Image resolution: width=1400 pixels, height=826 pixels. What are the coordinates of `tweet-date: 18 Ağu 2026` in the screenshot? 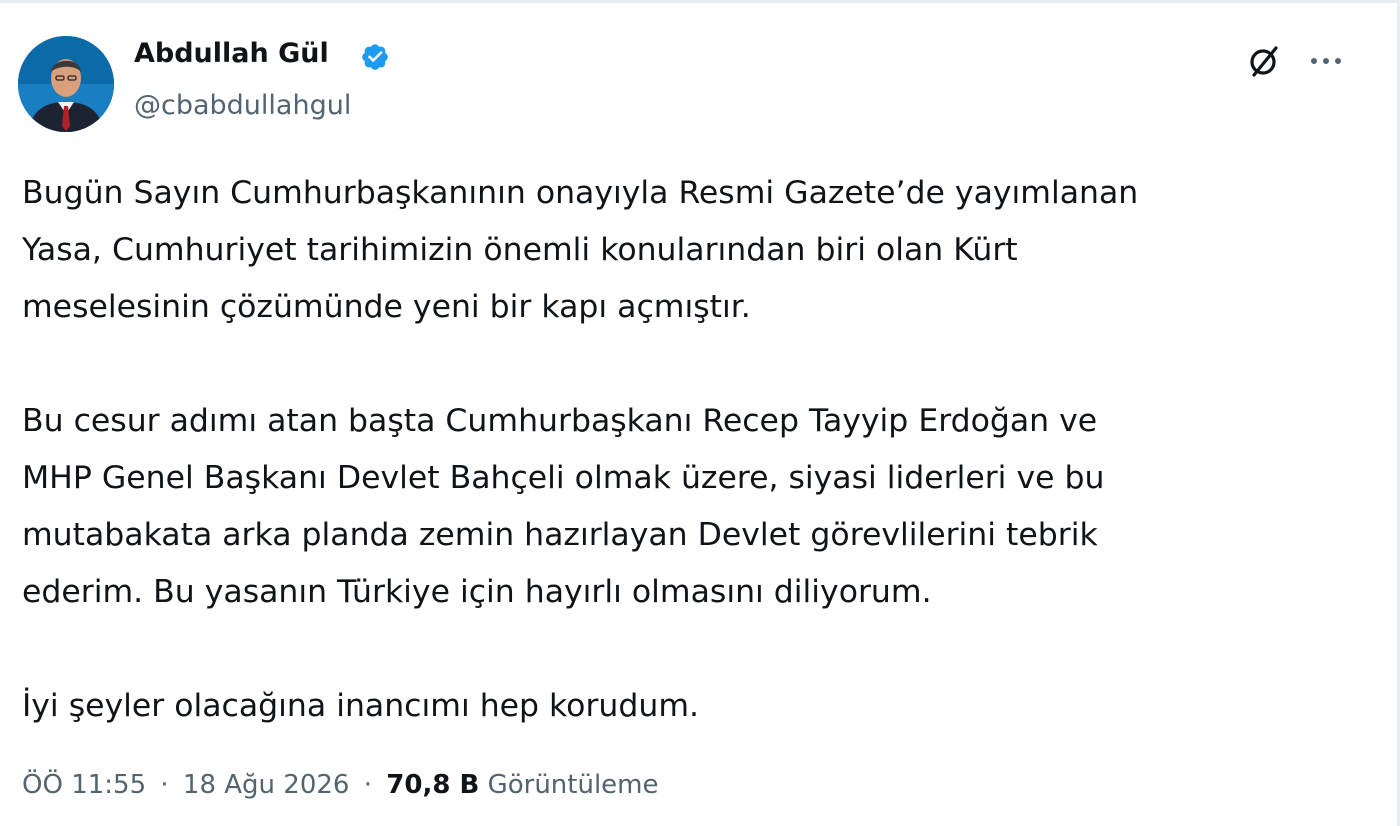 It's located at (266, 785).